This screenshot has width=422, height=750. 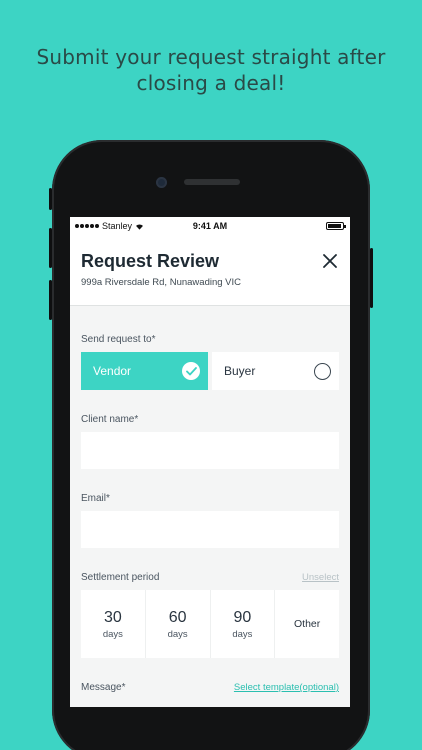 What do you see at coordinates (87, 226) in the screenshot?
I see `signal-strength-icon` at bounding box center [87, 226].